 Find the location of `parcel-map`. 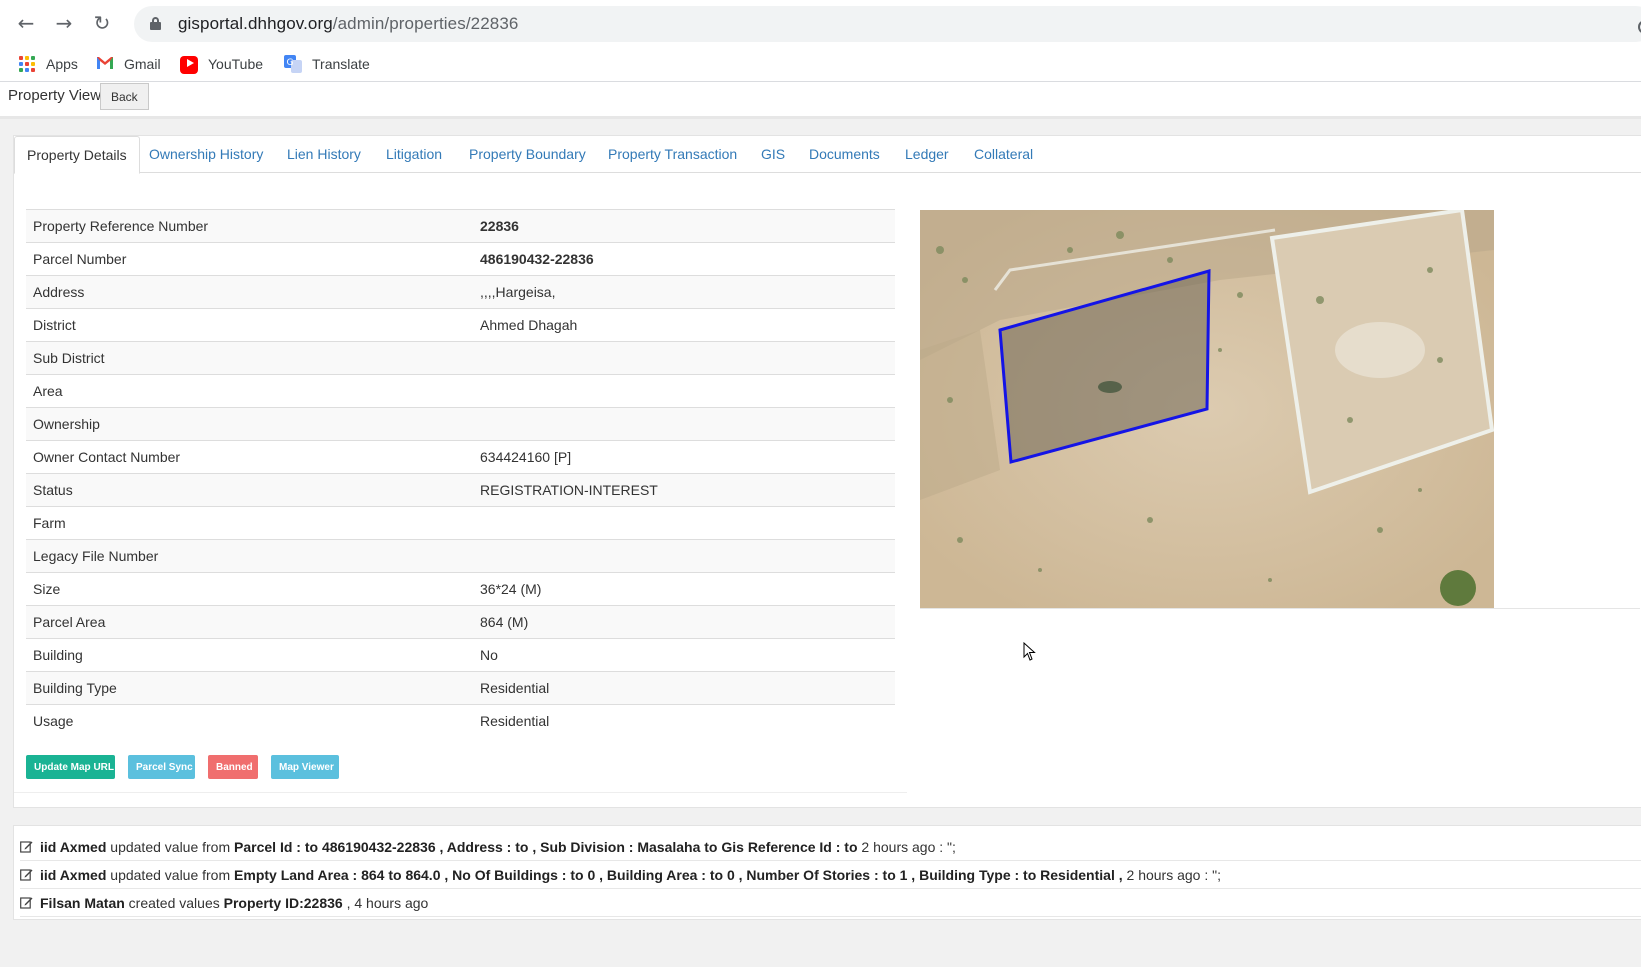

parcel-map is located at coordinates (1207, 409).